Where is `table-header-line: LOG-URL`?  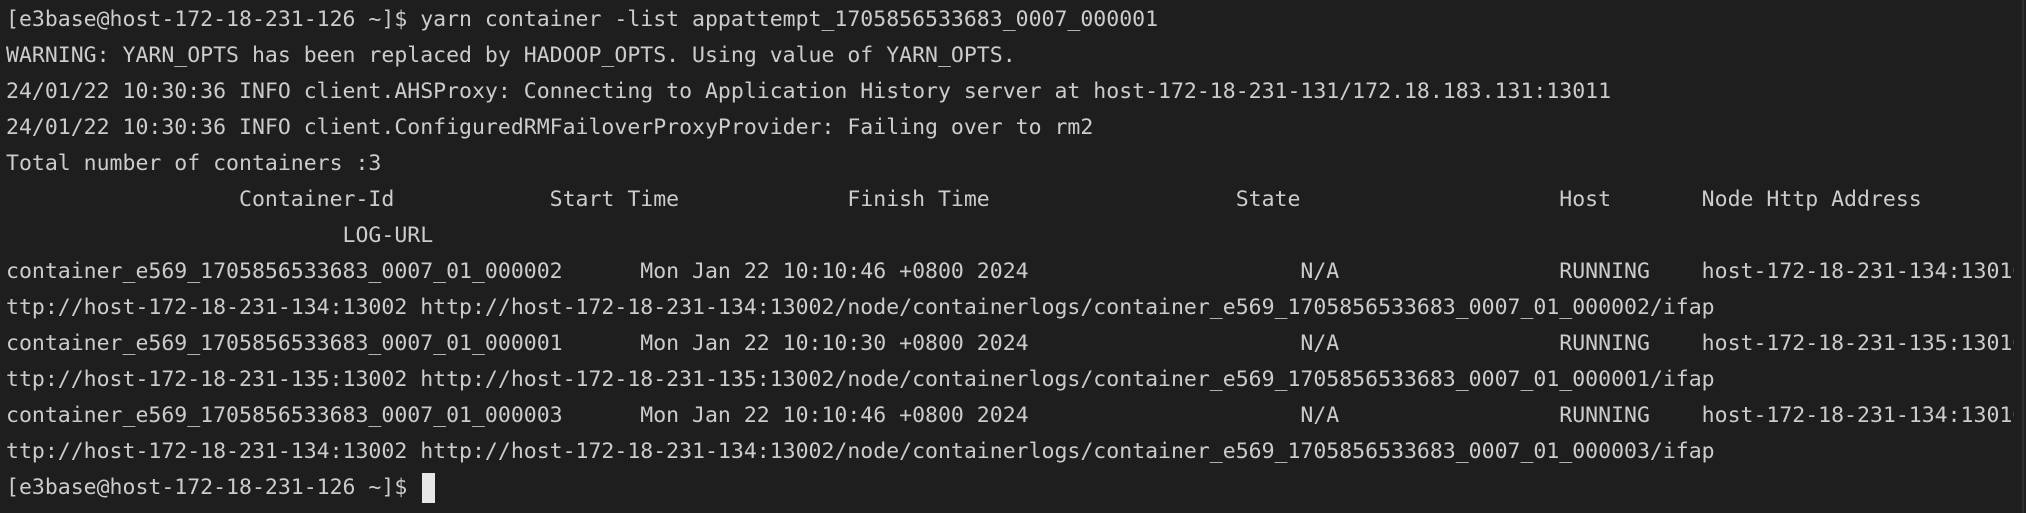 table-header-line: LOG-URL is located at coordinates (220, 235).